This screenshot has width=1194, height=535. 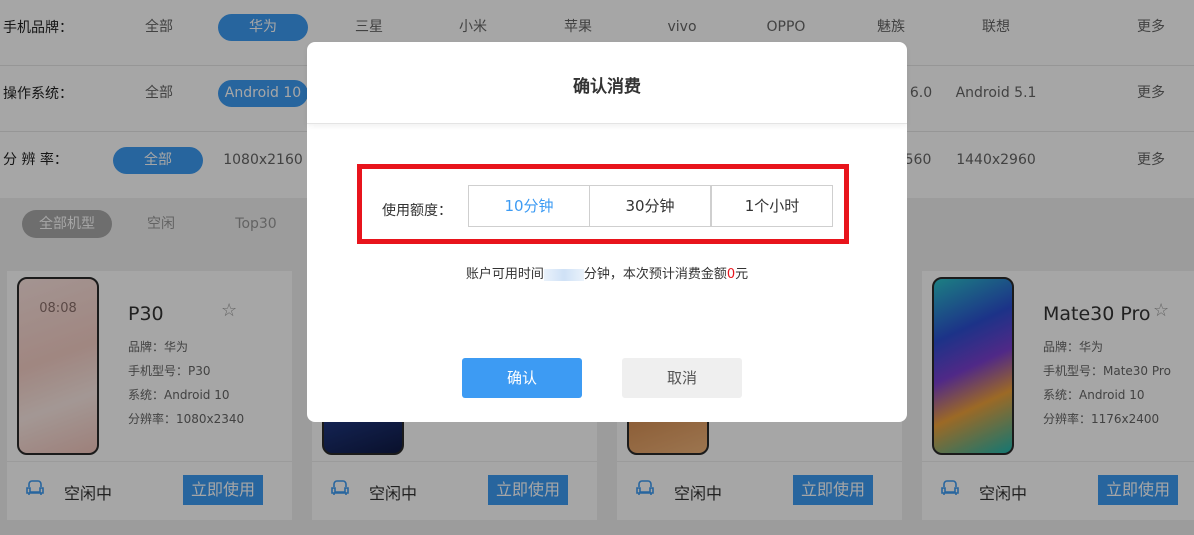 I want to click on dialog-header: 确认消费, so click(x=607, y=83).